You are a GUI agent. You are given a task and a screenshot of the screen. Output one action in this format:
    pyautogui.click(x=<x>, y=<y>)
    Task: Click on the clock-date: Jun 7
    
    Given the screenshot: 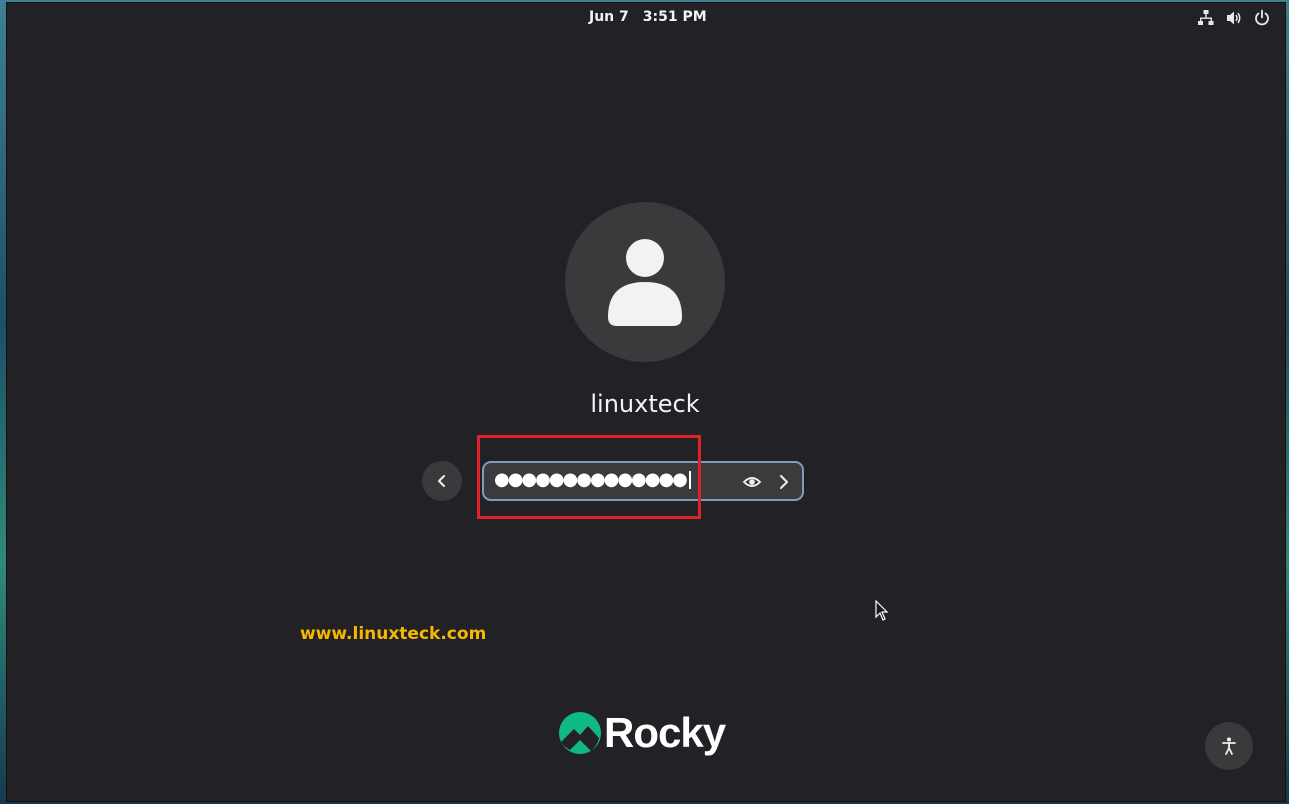 What is the action you would take?
    pyautogui.click(x=609, y=17)
    